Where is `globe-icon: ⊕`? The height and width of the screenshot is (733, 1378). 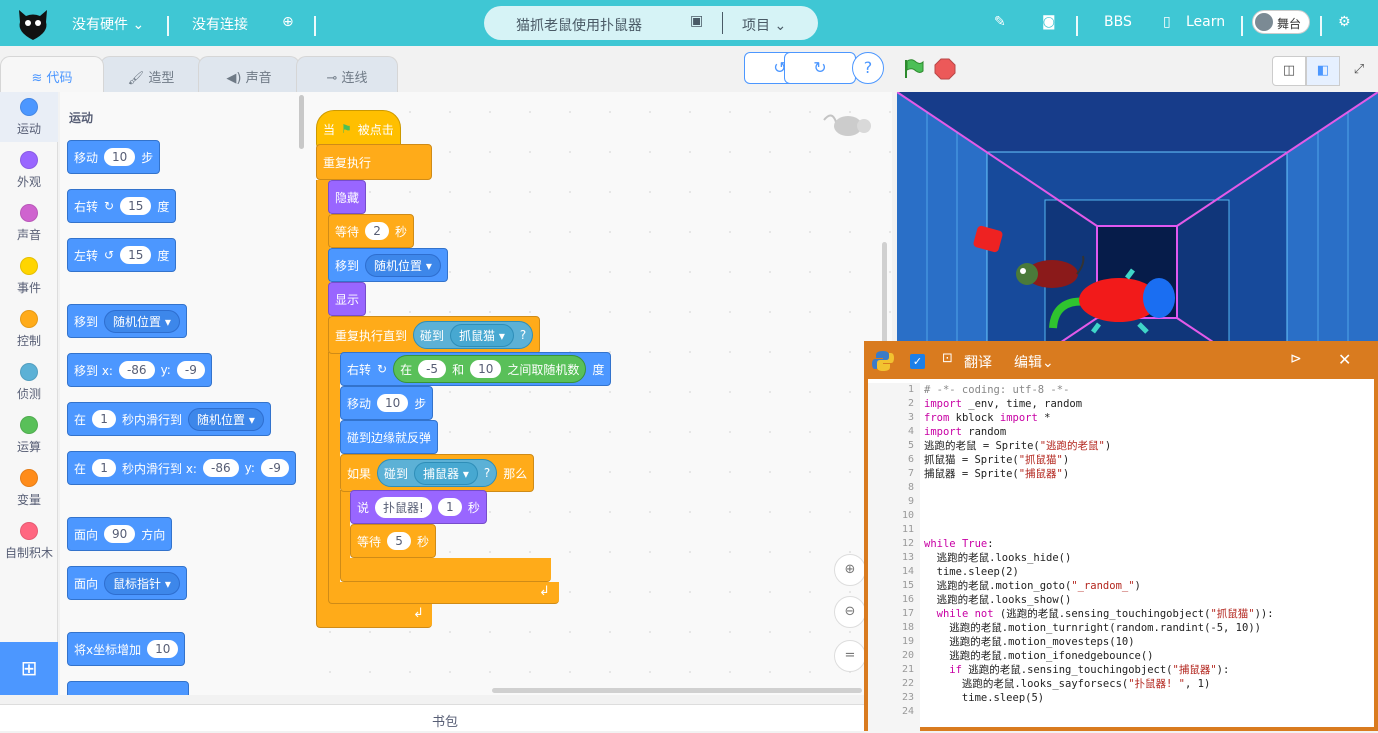
globe-icon: ⊕ is located at coordinates (288, 22).